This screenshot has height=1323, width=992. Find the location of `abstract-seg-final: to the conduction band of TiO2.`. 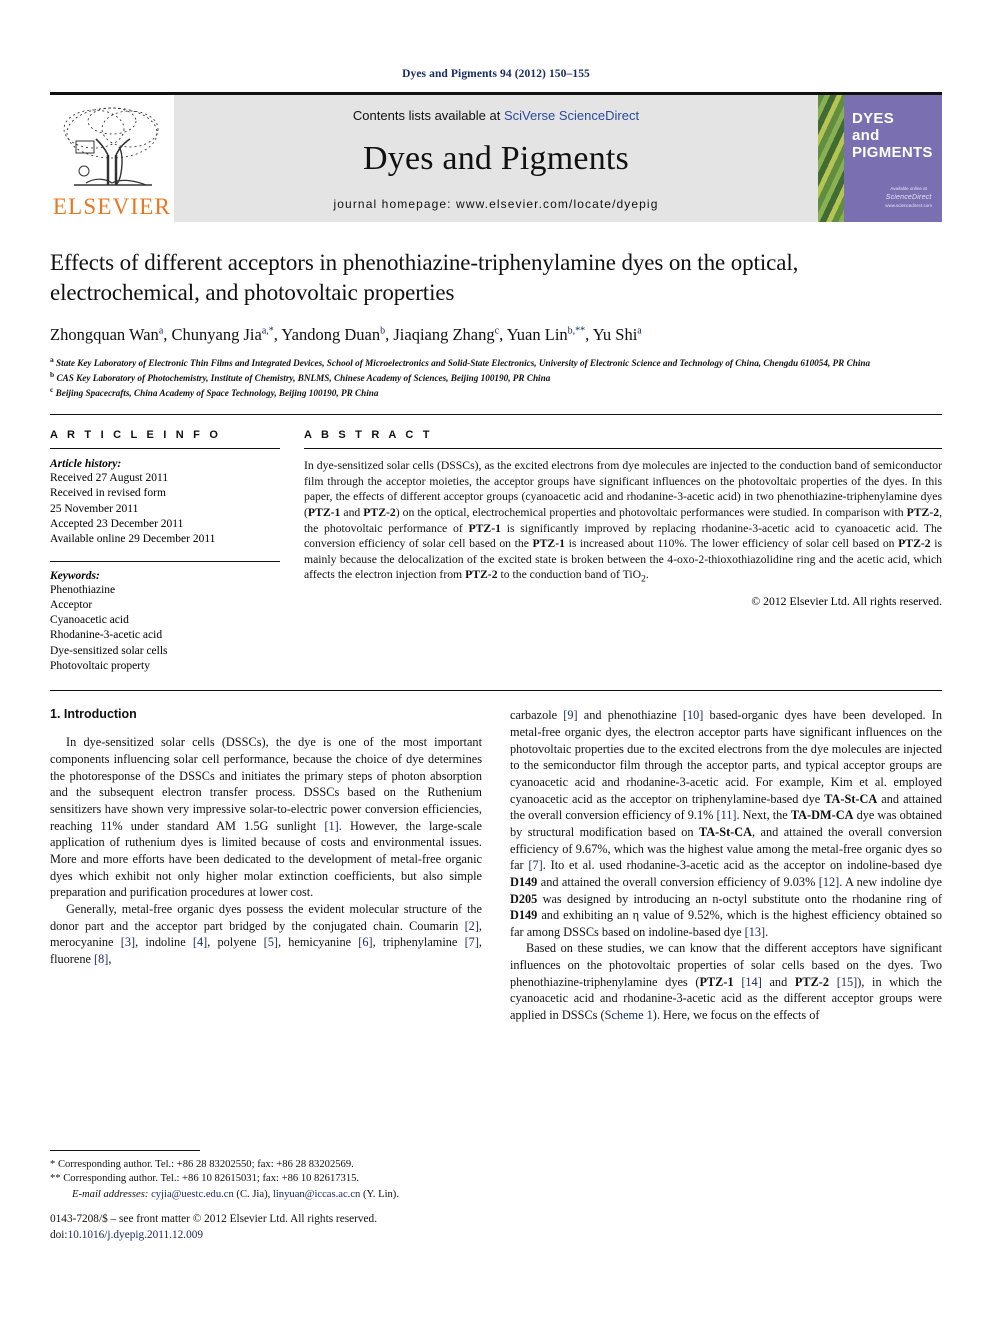

abstract-seg-final: to the conduction band of TiO2. is located at coordinates (573, 576).